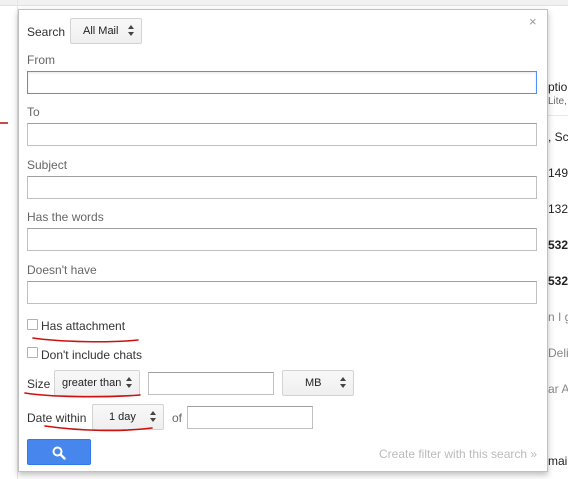 This screenshot has width=568, height=479. Describe the element at coordinates (558, 353) in the screenshot. I see `list-item: Deliv` at that location.